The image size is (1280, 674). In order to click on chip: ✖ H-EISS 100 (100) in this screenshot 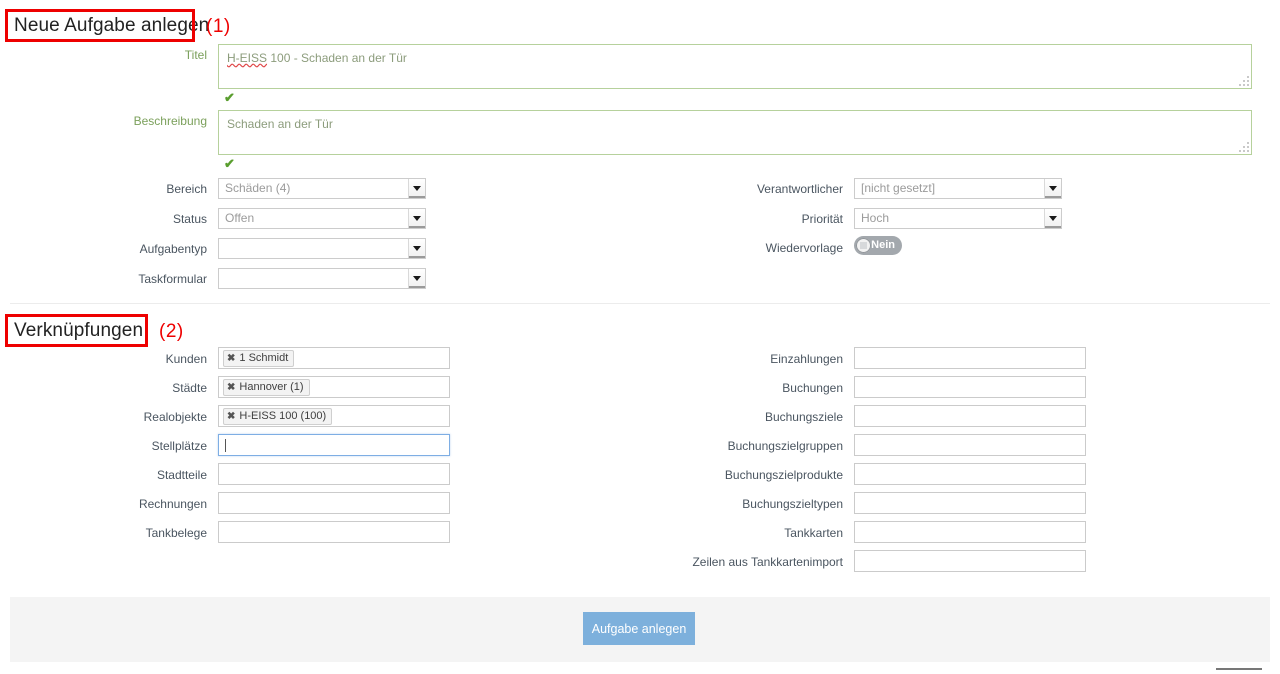, I will do `click(278, 416)`.